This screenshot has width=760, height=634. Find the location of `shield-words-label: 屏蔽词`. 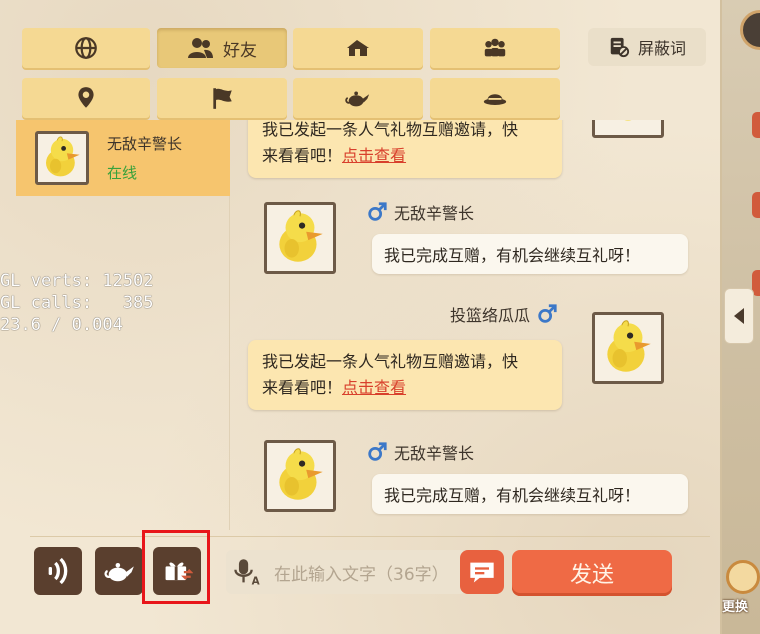

shield-words-label: 屏蔽词 is located at coordinates (661, 48).